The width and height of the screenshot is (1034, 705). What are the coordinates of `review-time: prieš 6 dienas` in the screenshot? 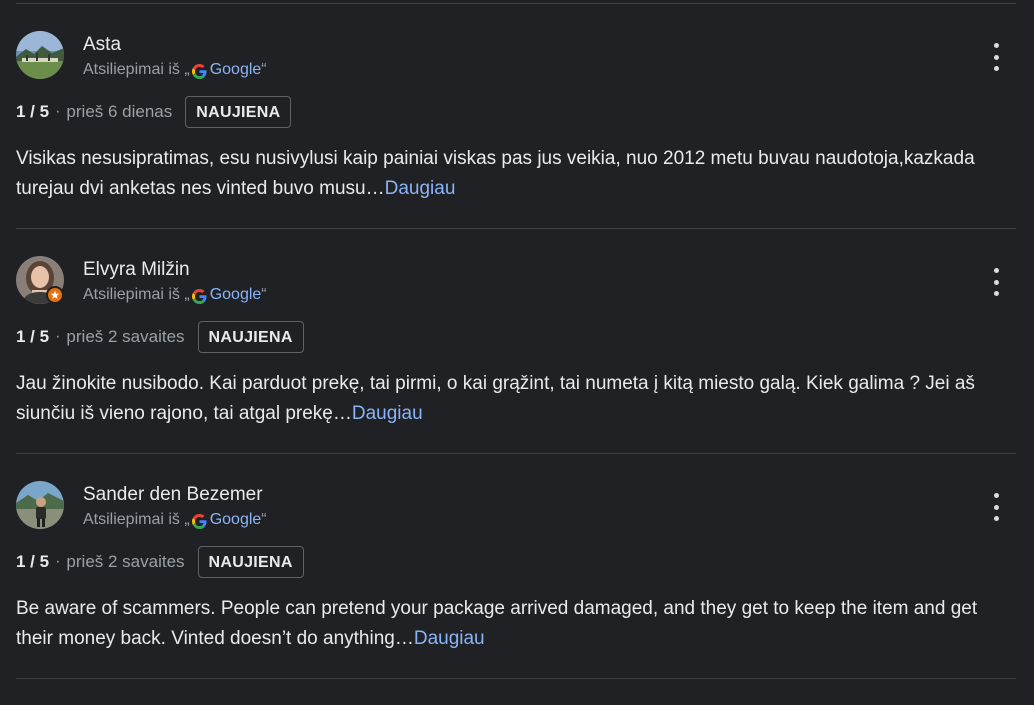 It's located at (119, 111).